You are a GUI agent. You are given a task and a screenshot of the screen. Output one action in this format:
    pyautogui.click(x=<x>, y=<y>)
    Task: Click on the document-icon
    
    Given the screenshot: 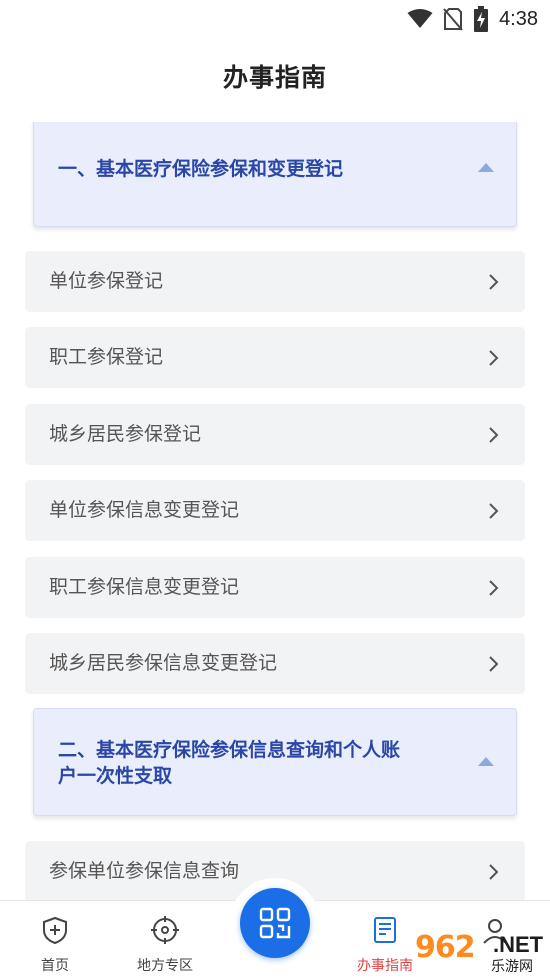 What is the action you would take?
    pyautogui.click(x=385, y=930)
    